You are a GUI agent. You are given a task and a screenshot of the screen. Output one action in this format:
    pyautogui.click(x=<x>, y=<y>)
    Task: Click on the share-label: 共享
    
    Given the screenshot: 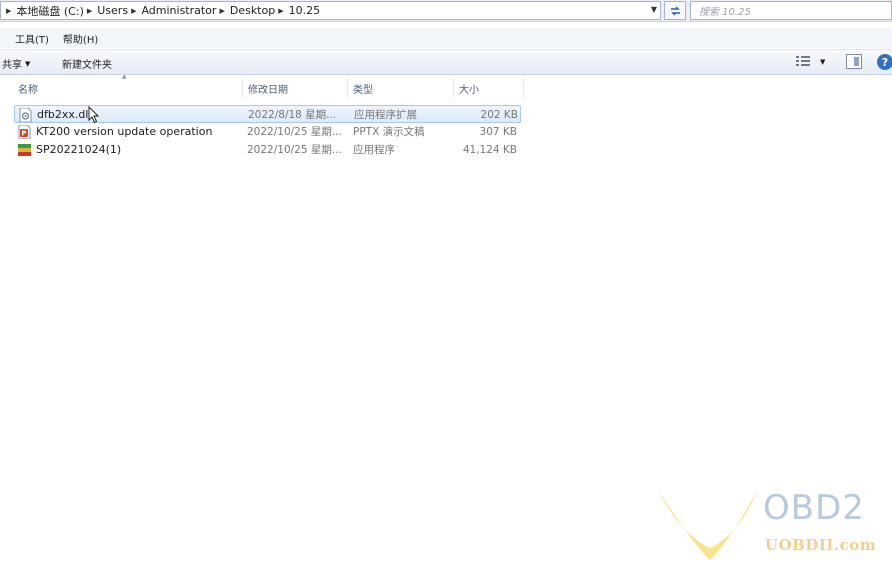 What is the action you would take?
    pyautogui.click(x=12, y=65)
    